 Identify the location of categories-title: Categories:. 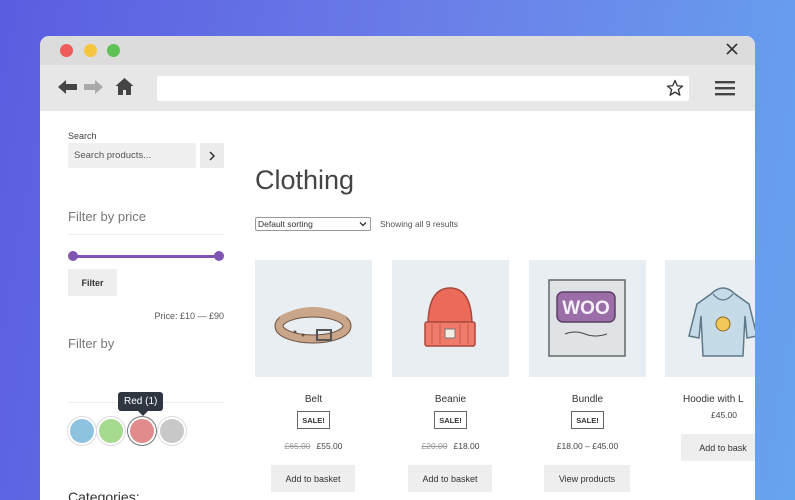
(104, 494).